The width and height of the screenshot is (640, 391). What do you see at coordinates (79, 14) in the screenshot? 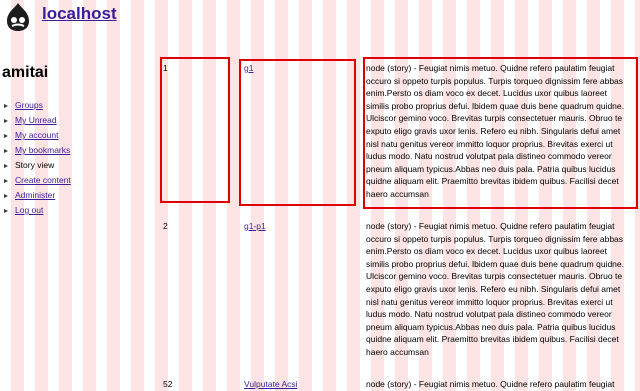
I see `site-name-link: localhost` at bounding box center [79, 14].